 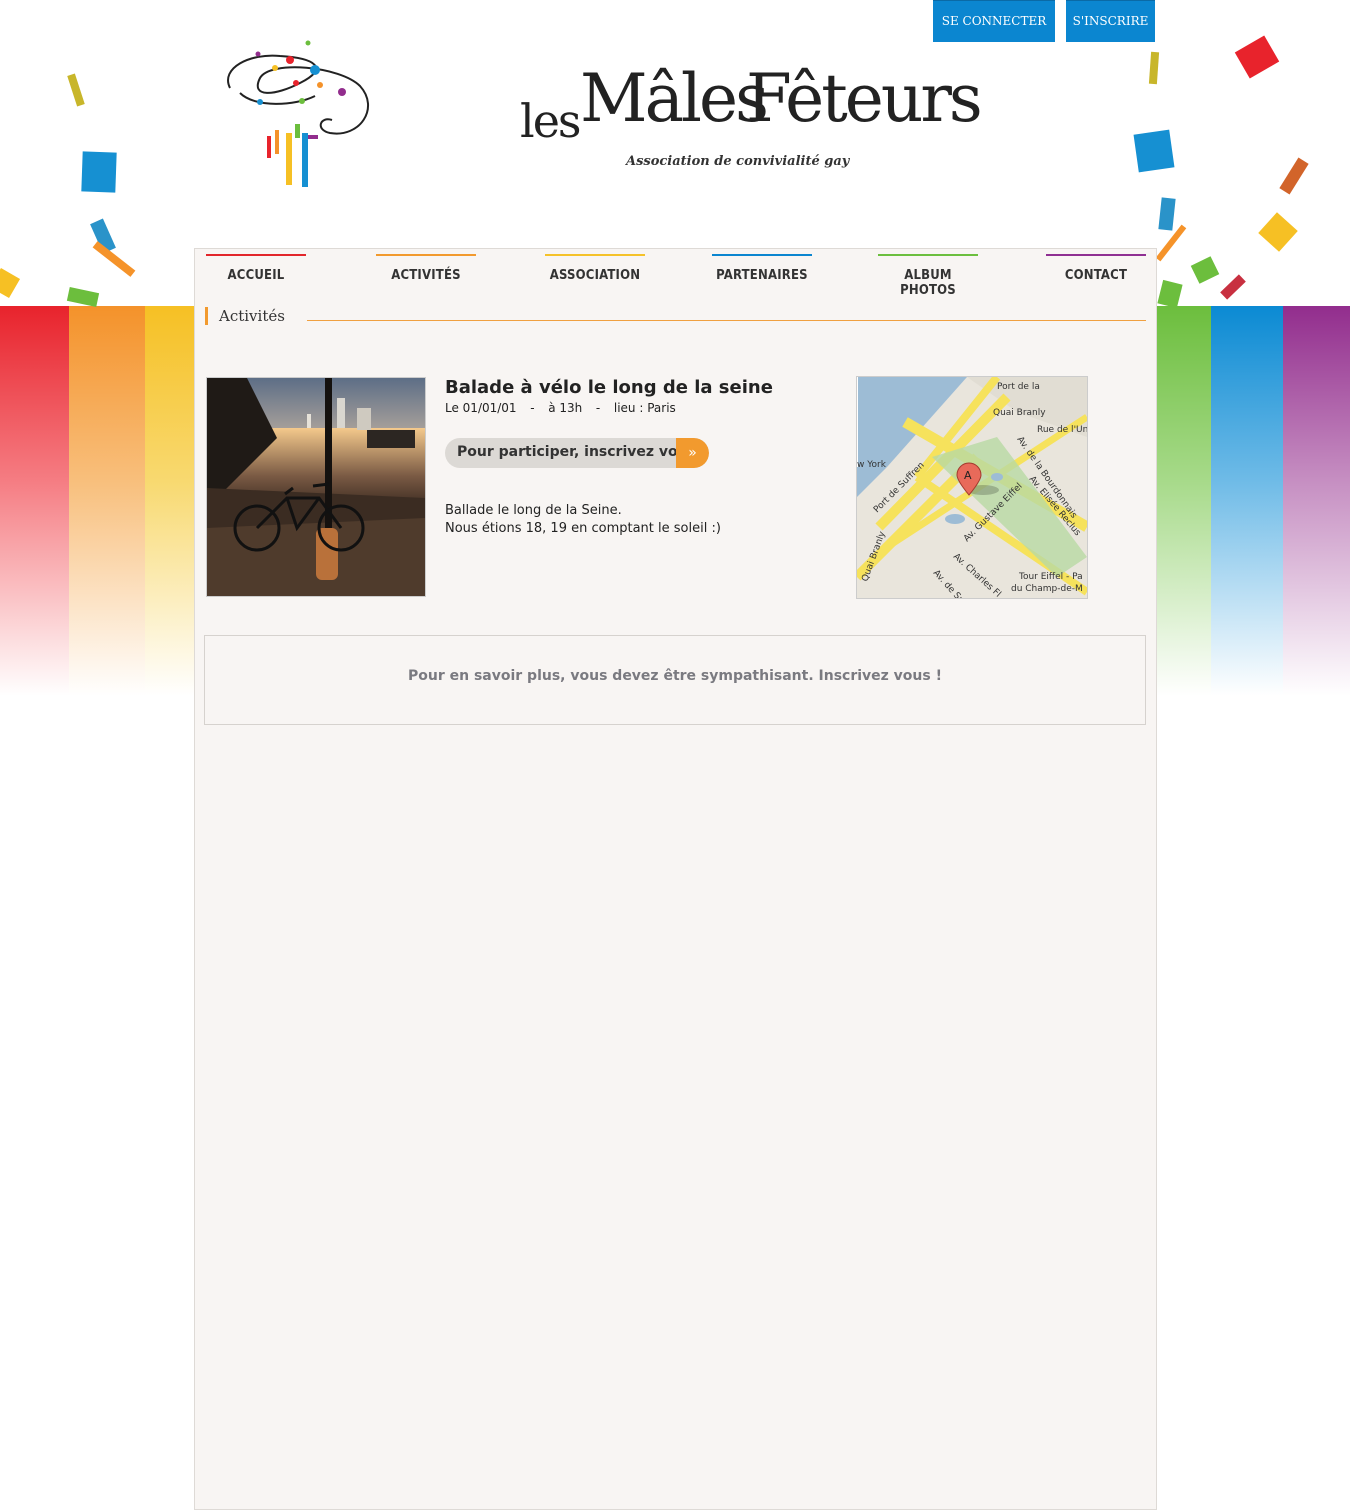 What do you see at coordinates (245, 316) in the screenshot?
I see `section-title: Activités` at bounding box center [245, 316].